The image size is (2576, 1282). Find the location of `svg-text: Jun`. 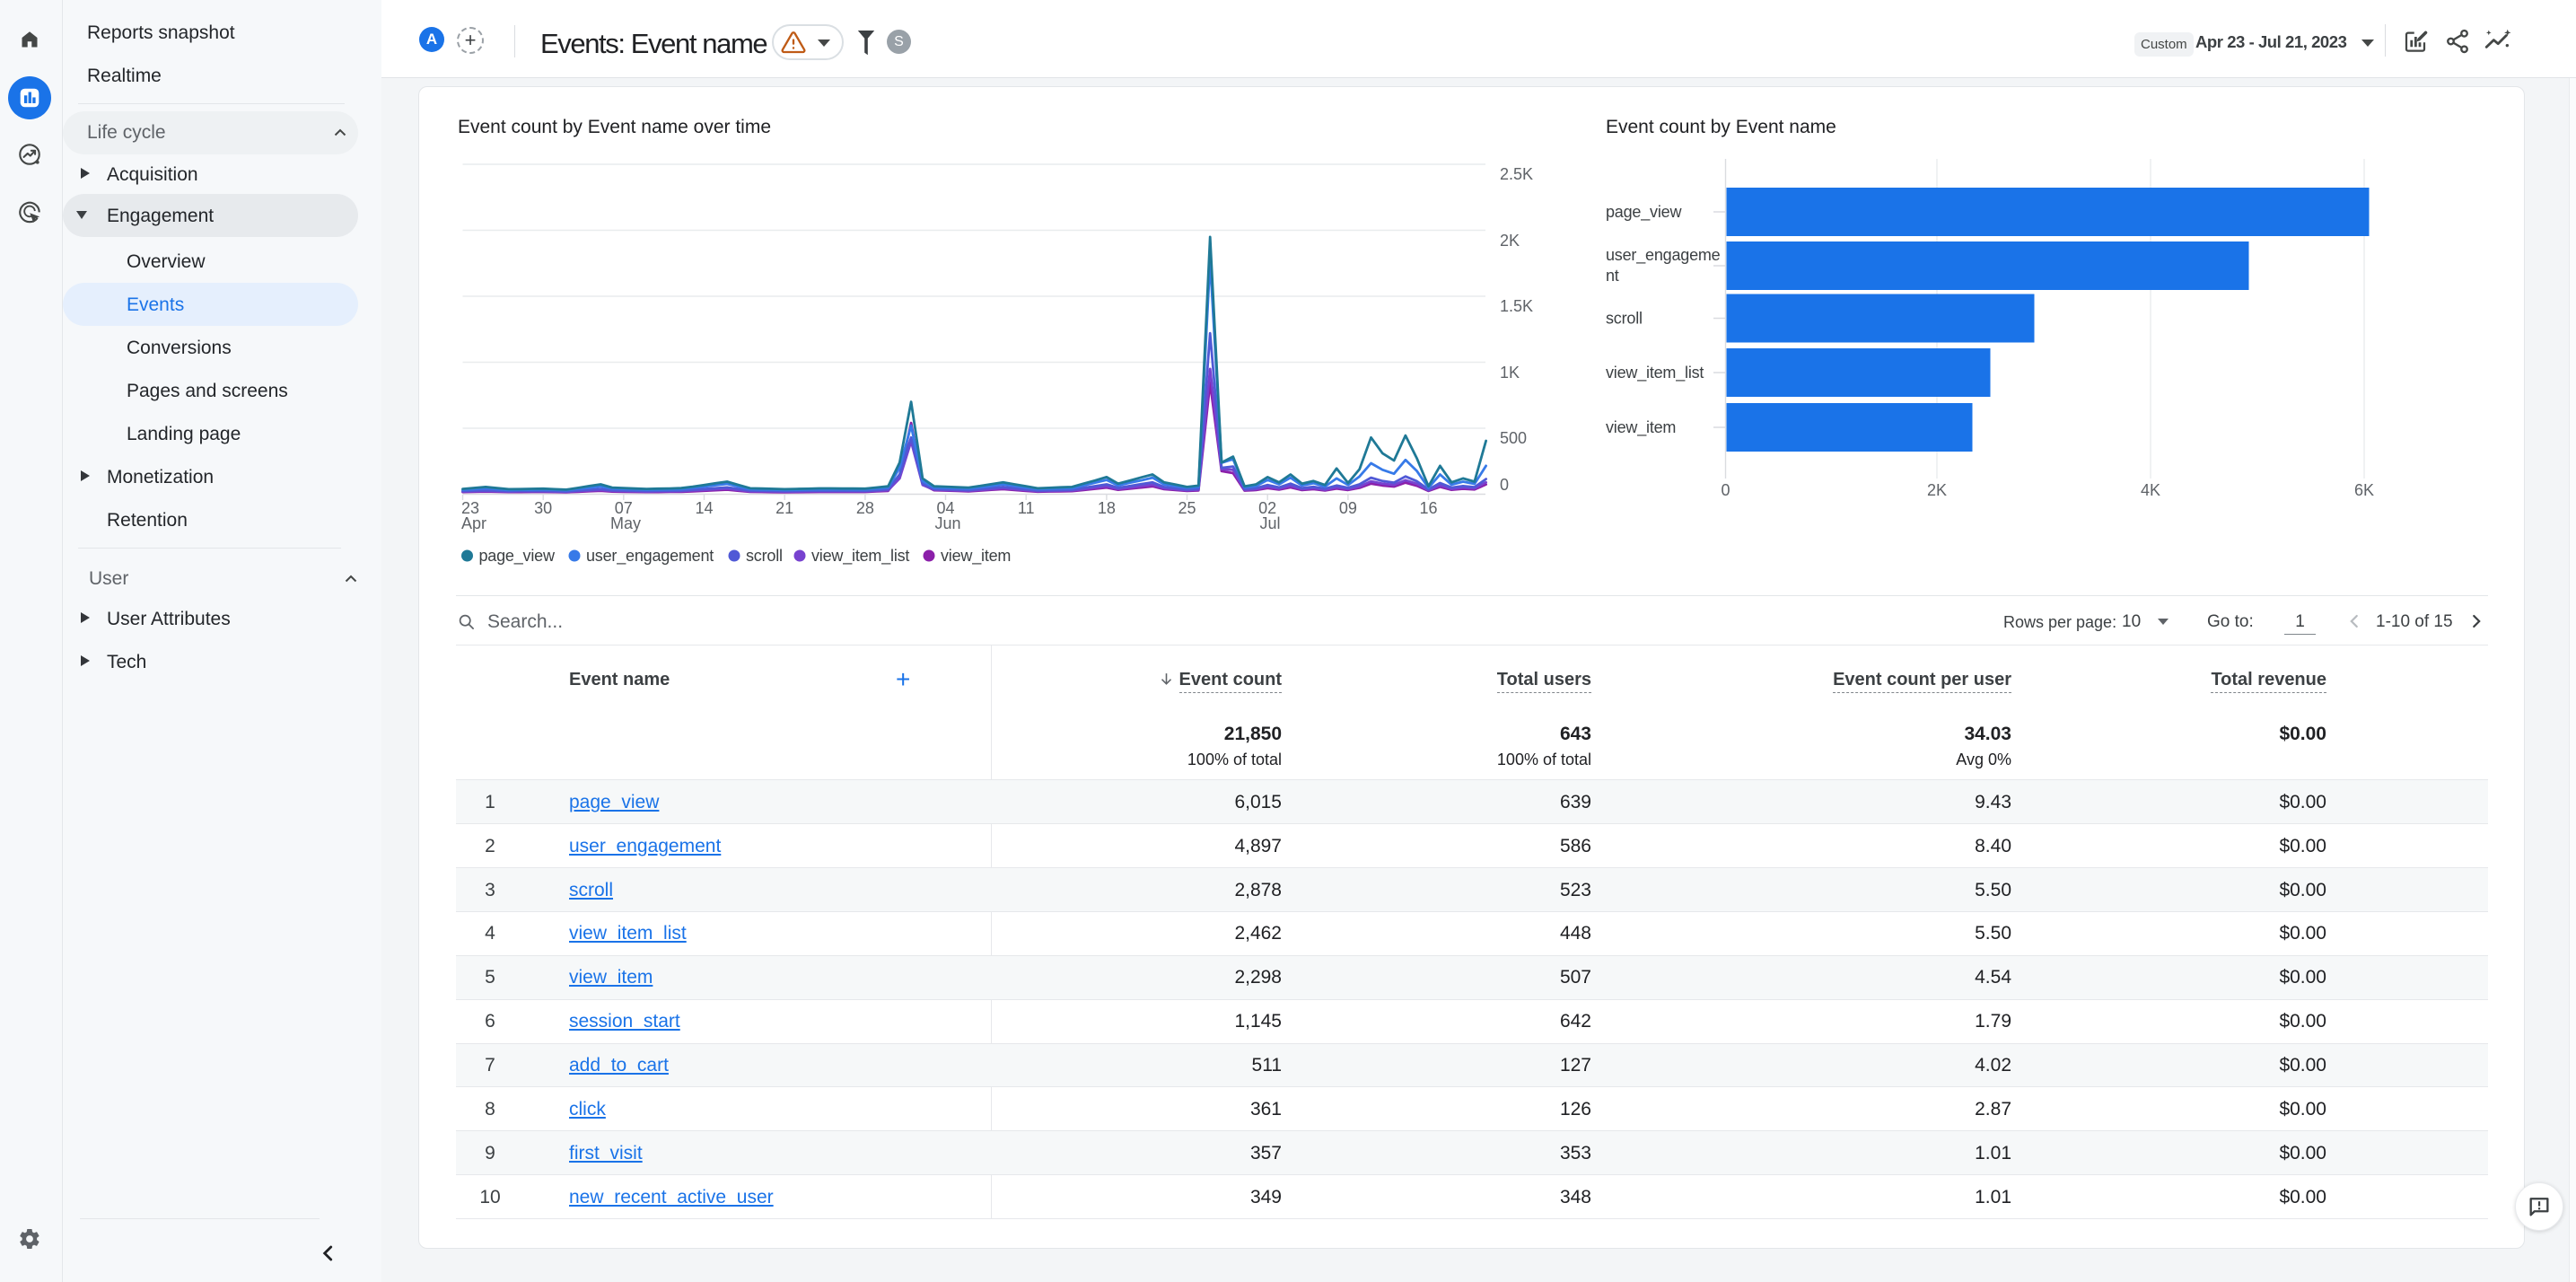

svg-text: Jun is located at coordinates (947, 523).